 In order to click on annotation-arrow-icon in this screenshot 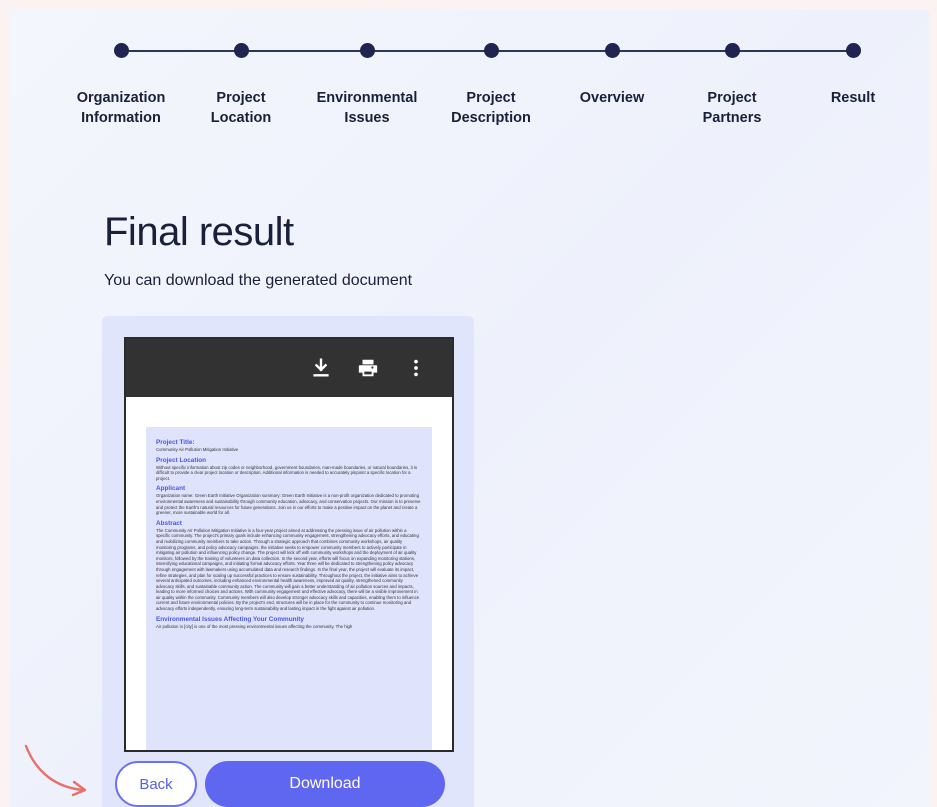, I will do `click(55, 770)`.